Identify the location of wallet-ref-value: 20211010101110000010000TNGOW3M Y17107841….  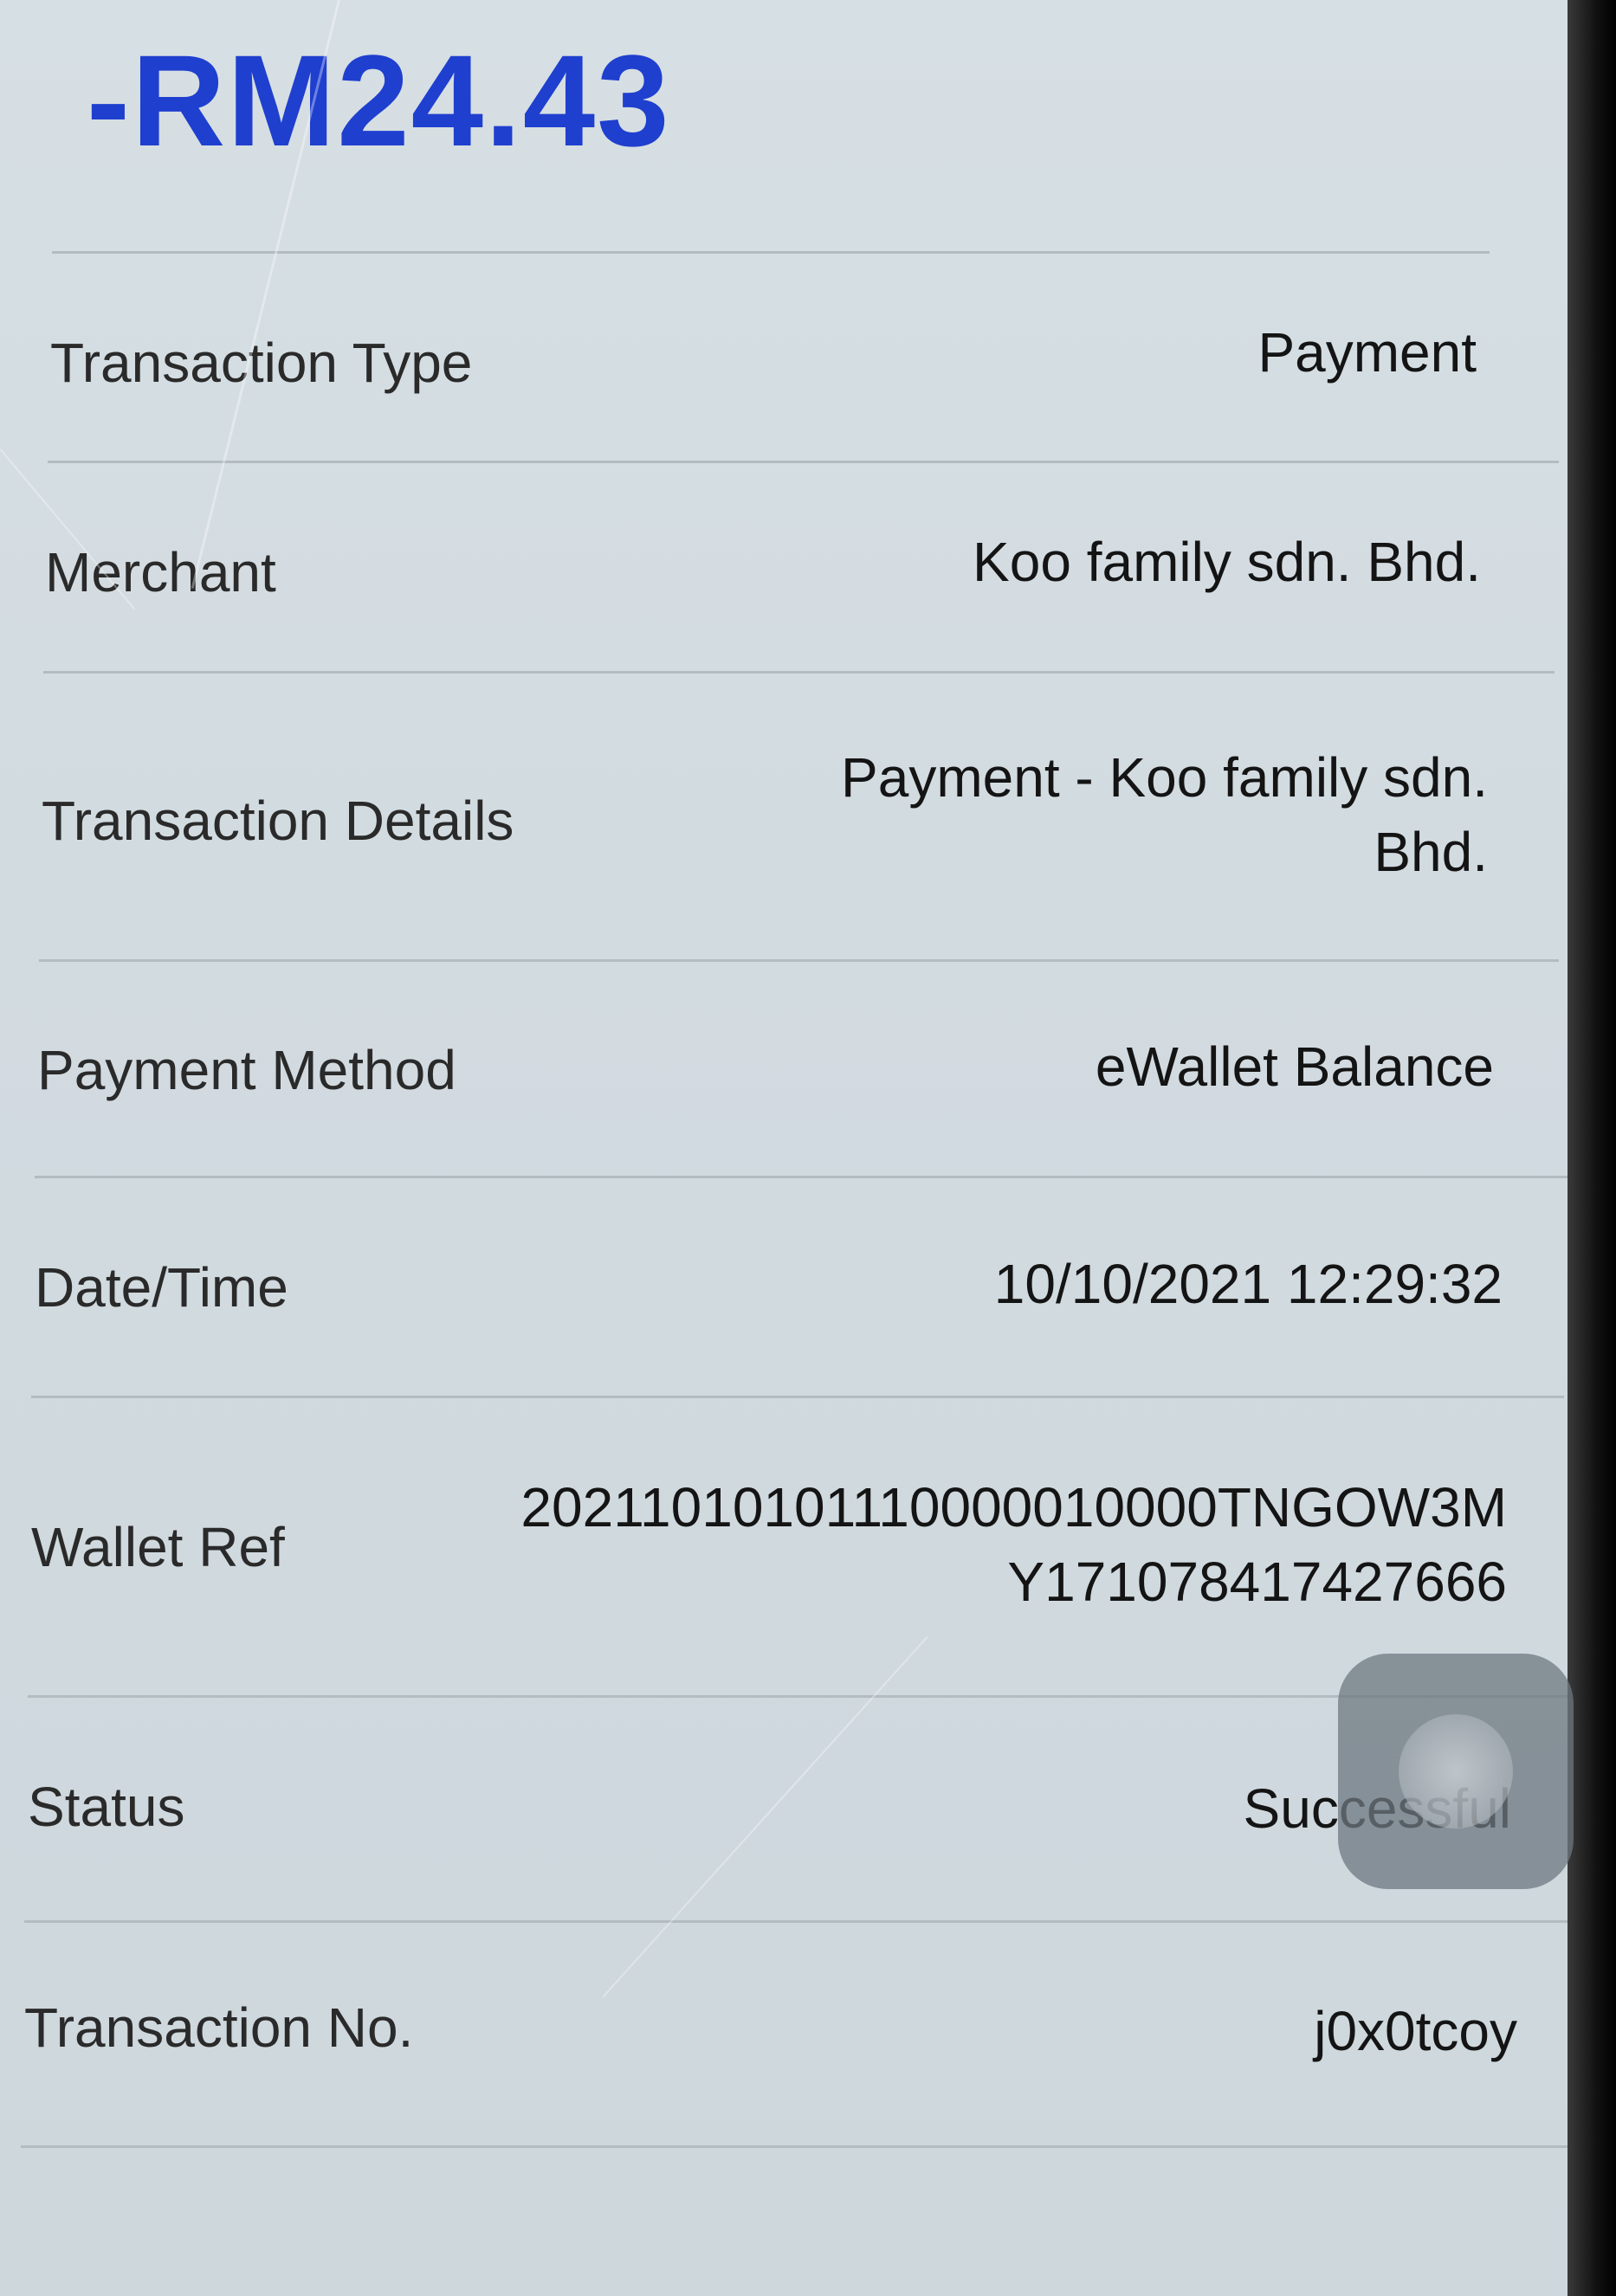
(1013, 1544).